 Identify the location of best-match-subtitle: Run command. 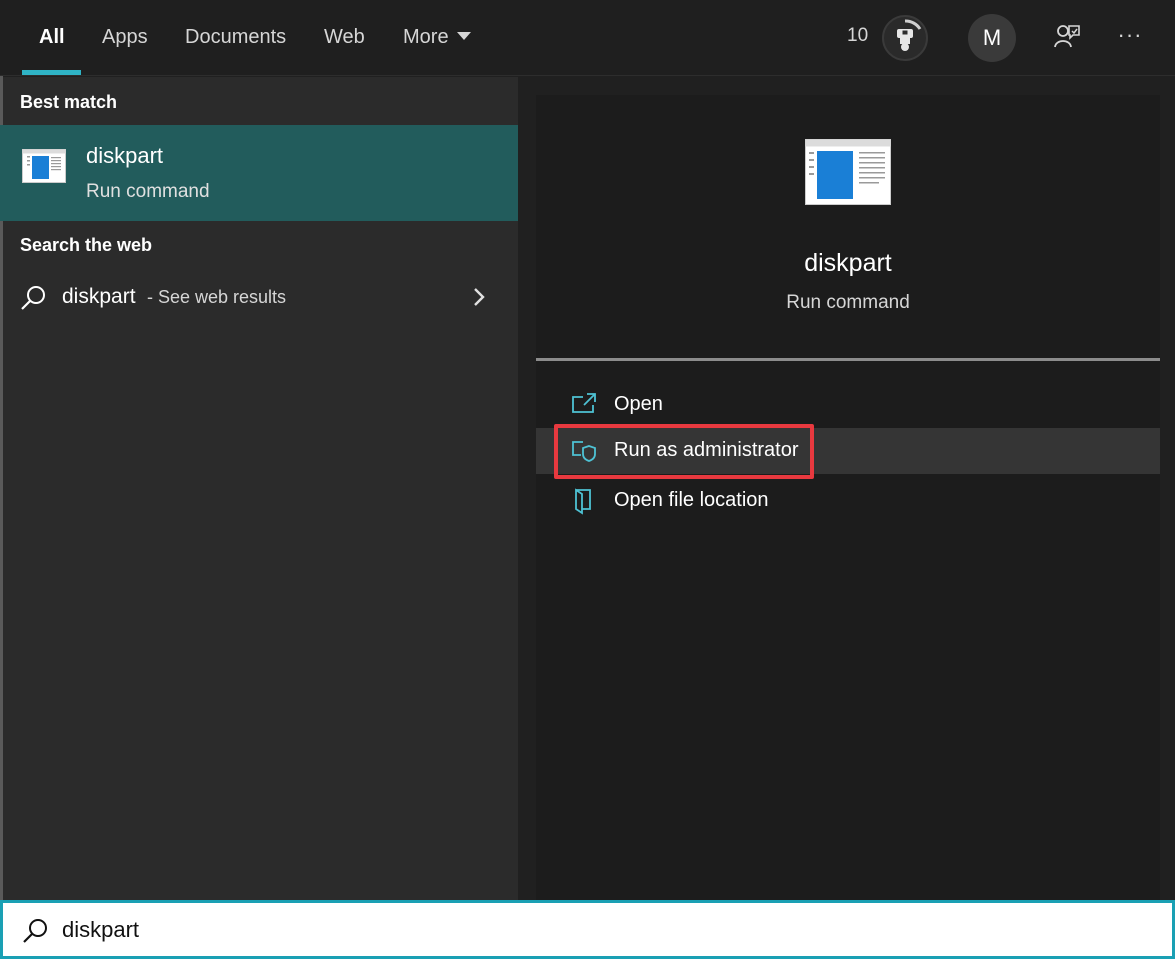
(148, 191).